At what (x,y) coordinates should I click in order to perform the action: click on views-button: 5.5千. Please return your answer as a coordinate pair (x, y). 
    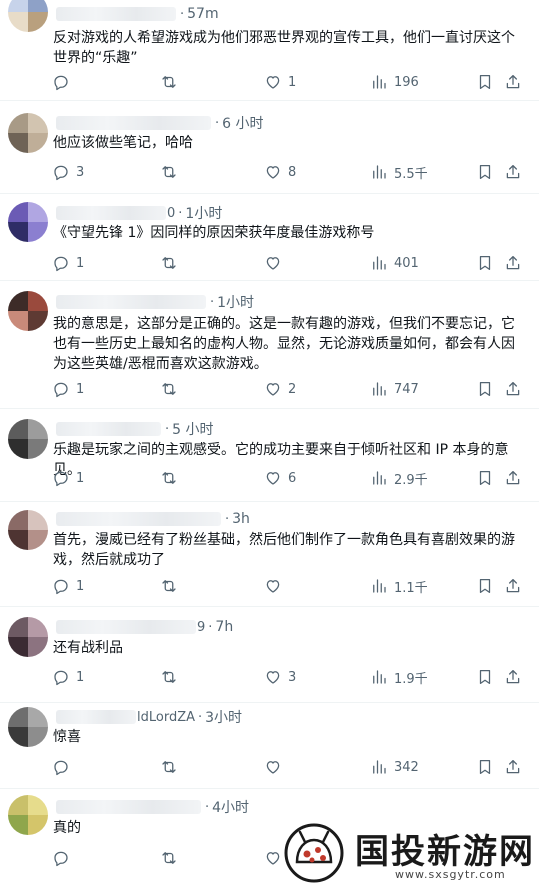
    Looking at the image, I should click on (399, 172).